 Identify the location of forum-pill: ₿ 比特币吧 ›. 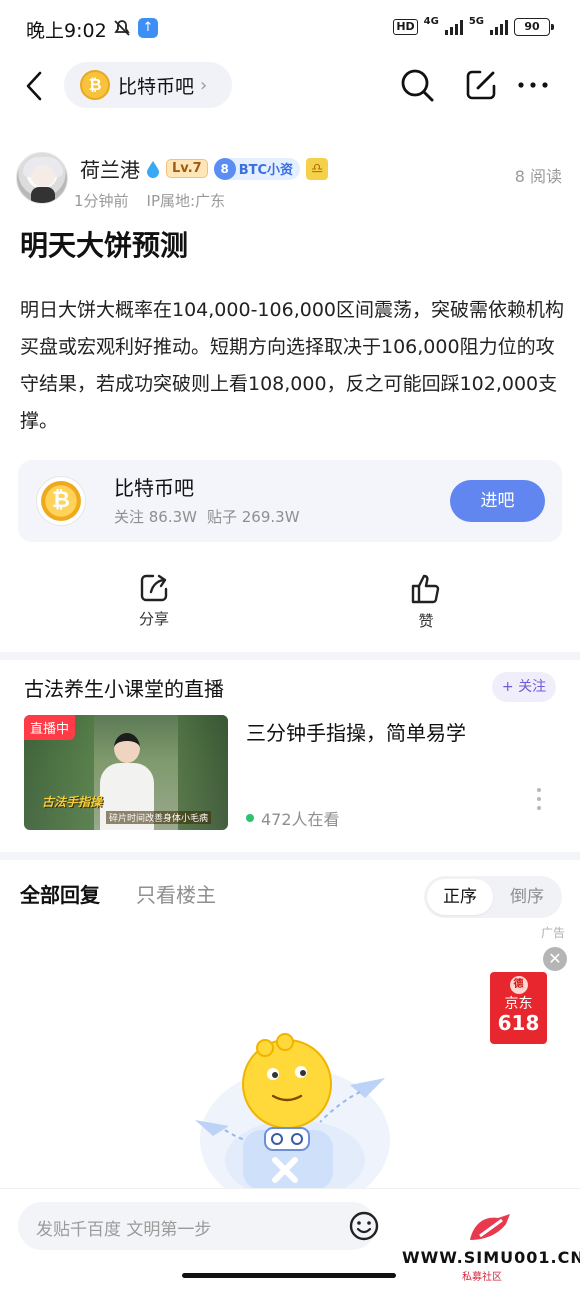
(148, 85).